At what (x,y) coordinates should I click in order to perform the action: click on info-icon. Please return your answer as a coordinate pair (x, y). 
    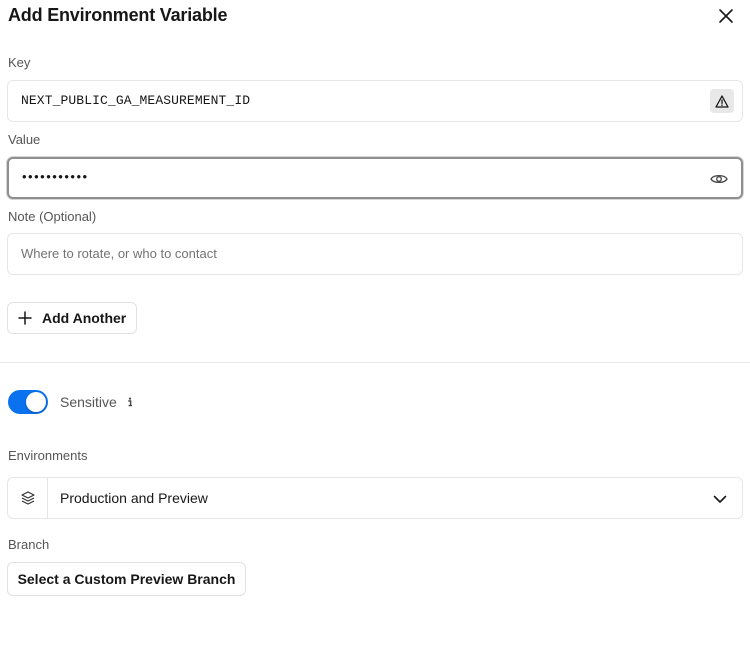
    Looking at the image, I should click on (130, 402).